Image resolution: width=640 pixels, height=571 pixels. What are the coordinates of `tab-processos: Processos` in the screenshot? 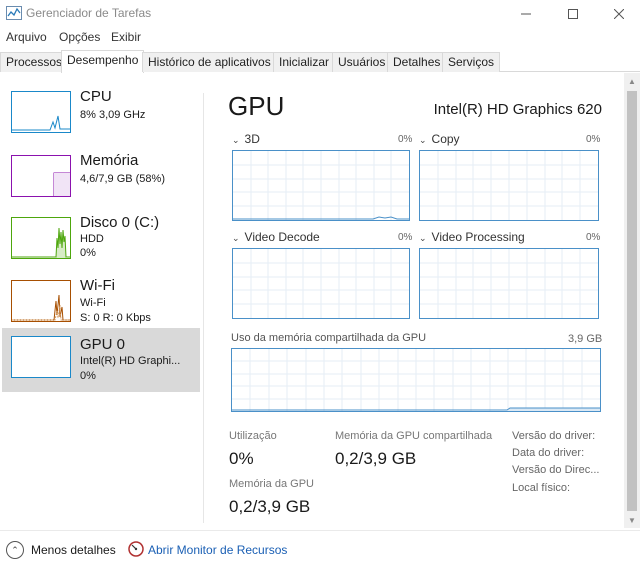 It's located at (34, 62).